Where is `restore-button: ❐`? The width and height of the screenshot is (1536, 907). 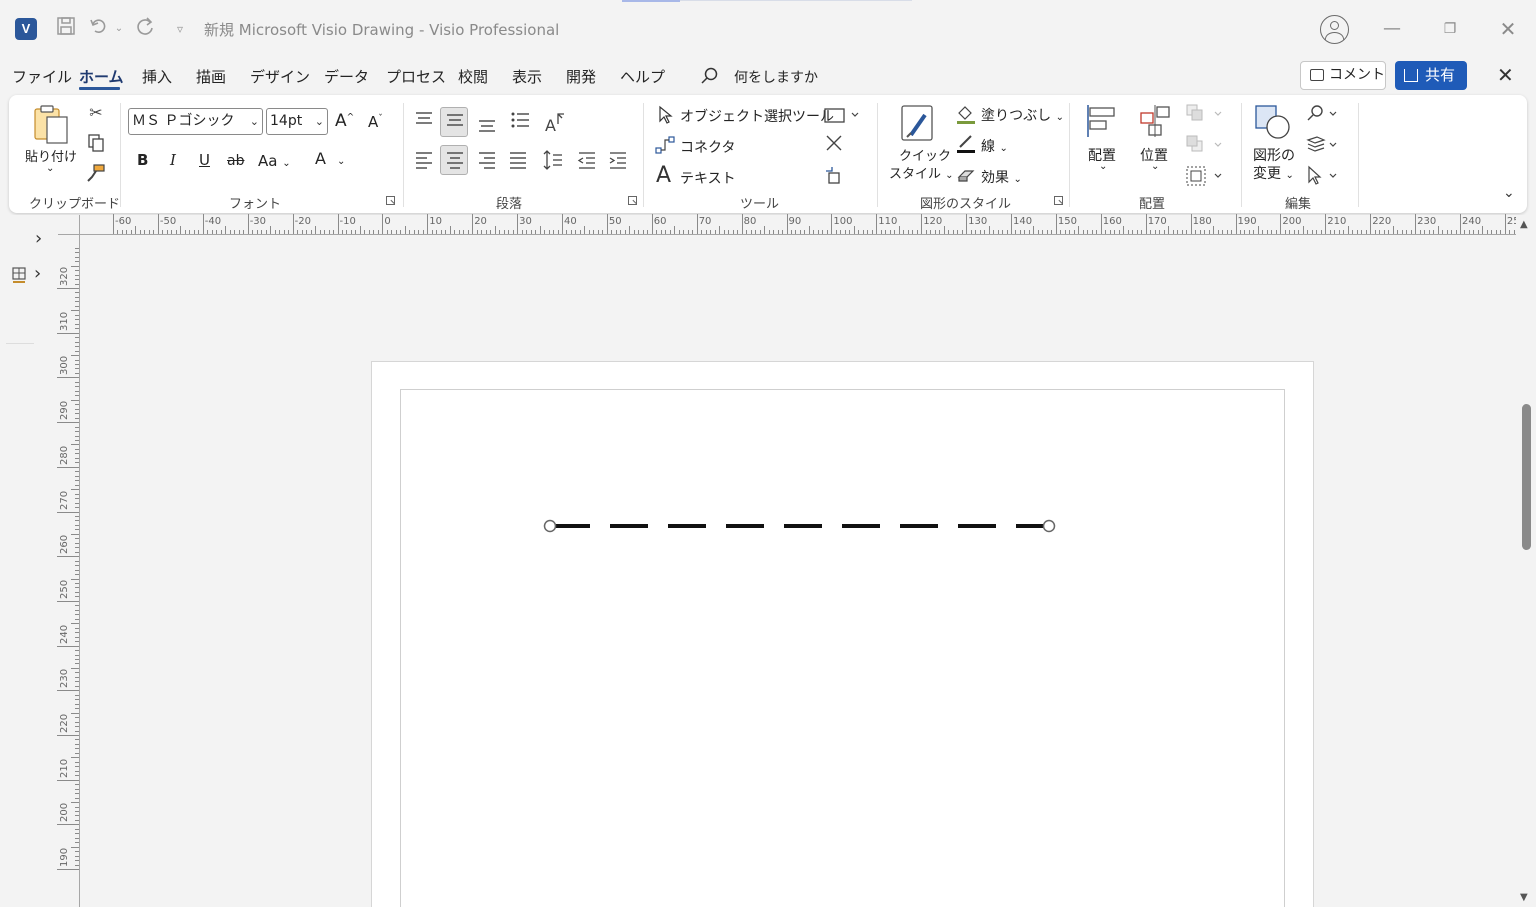
restore-button: ❐ is located at coordinates (1450, 29).